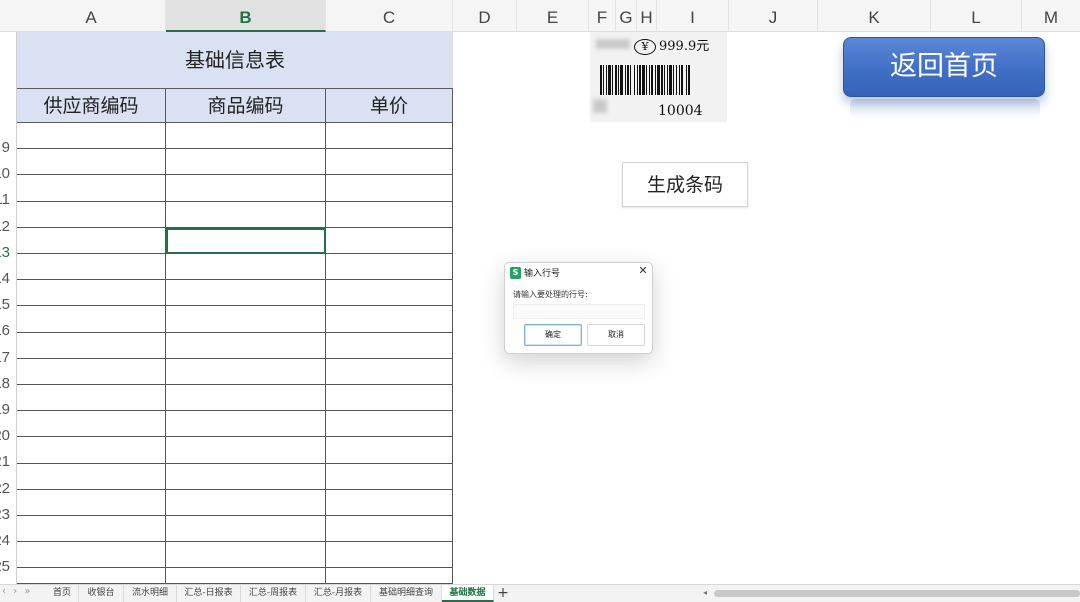 Image resolution: width=1080 pixels, height=602 pixels. What do you see at coordinates (246, 106) in the screenshot?
I see `header-product-code: 商品编码` at bounding box center [246, 106].